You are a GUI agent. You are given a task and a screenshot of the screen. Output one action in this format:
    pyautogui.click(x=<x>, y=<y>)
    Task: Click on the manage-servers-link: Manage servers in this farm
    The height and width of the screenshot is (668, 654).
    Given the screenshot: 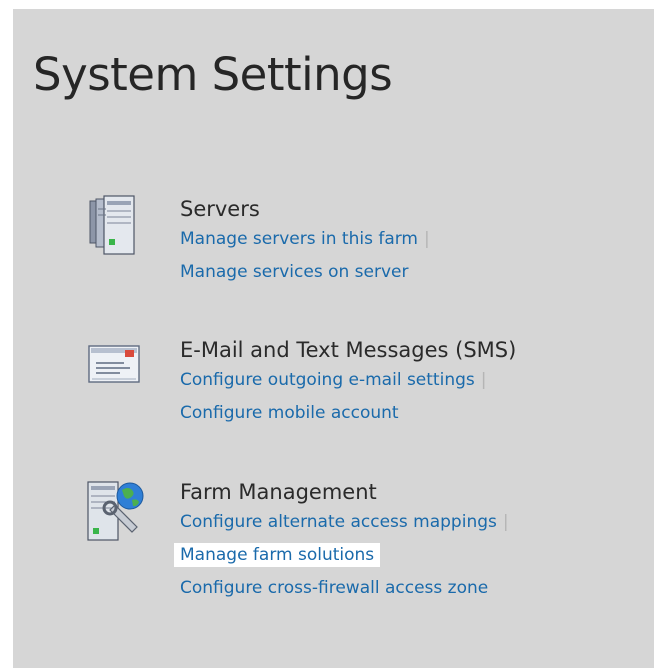 What is the action you would take?
    pyautogui.click(x=299, y=239)
    